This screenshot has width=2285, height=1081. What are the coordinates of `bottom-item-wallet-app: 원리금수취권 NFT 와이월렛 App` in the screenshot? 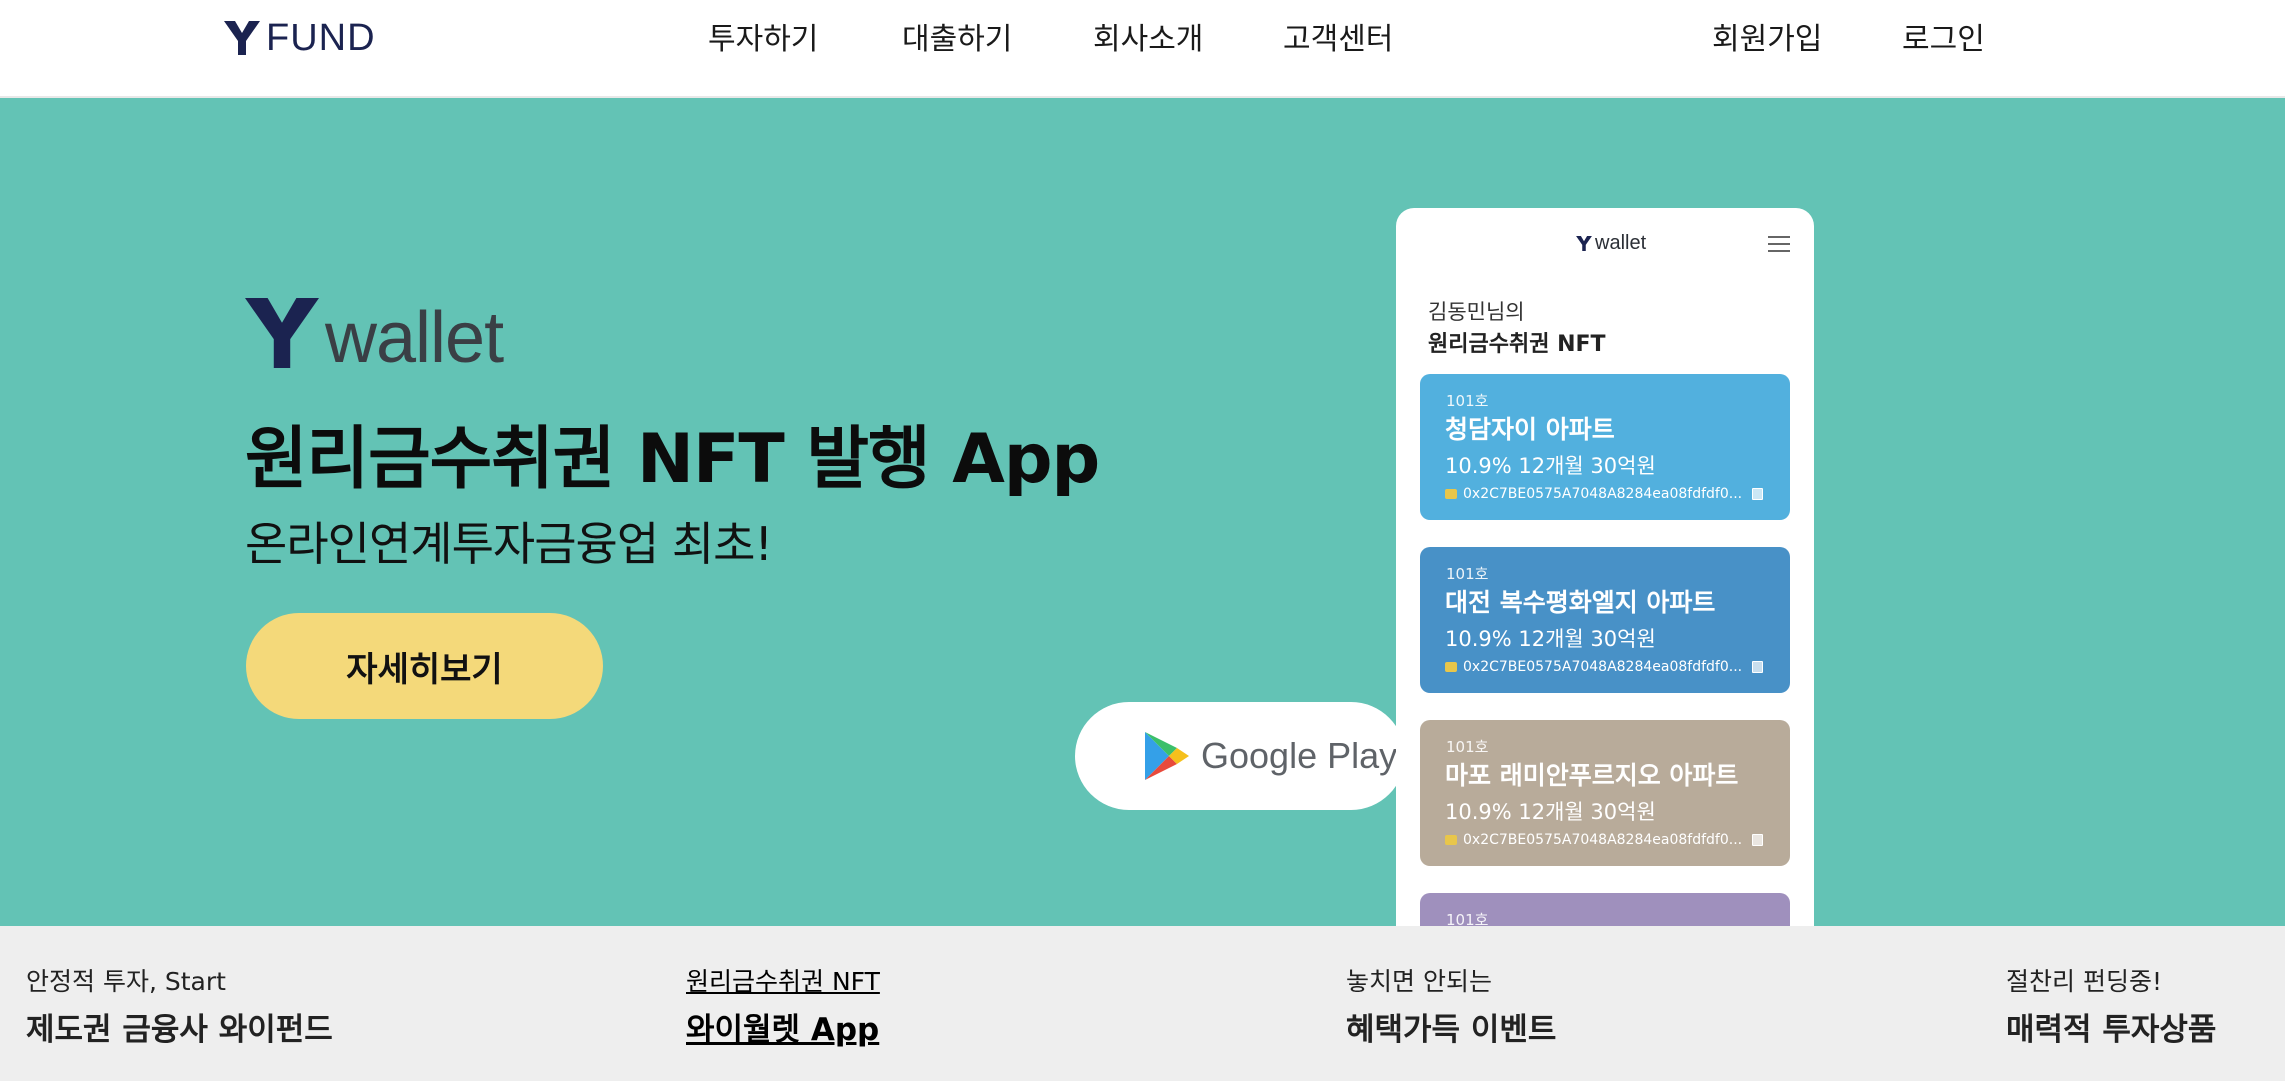 It's located at (783, 1005).